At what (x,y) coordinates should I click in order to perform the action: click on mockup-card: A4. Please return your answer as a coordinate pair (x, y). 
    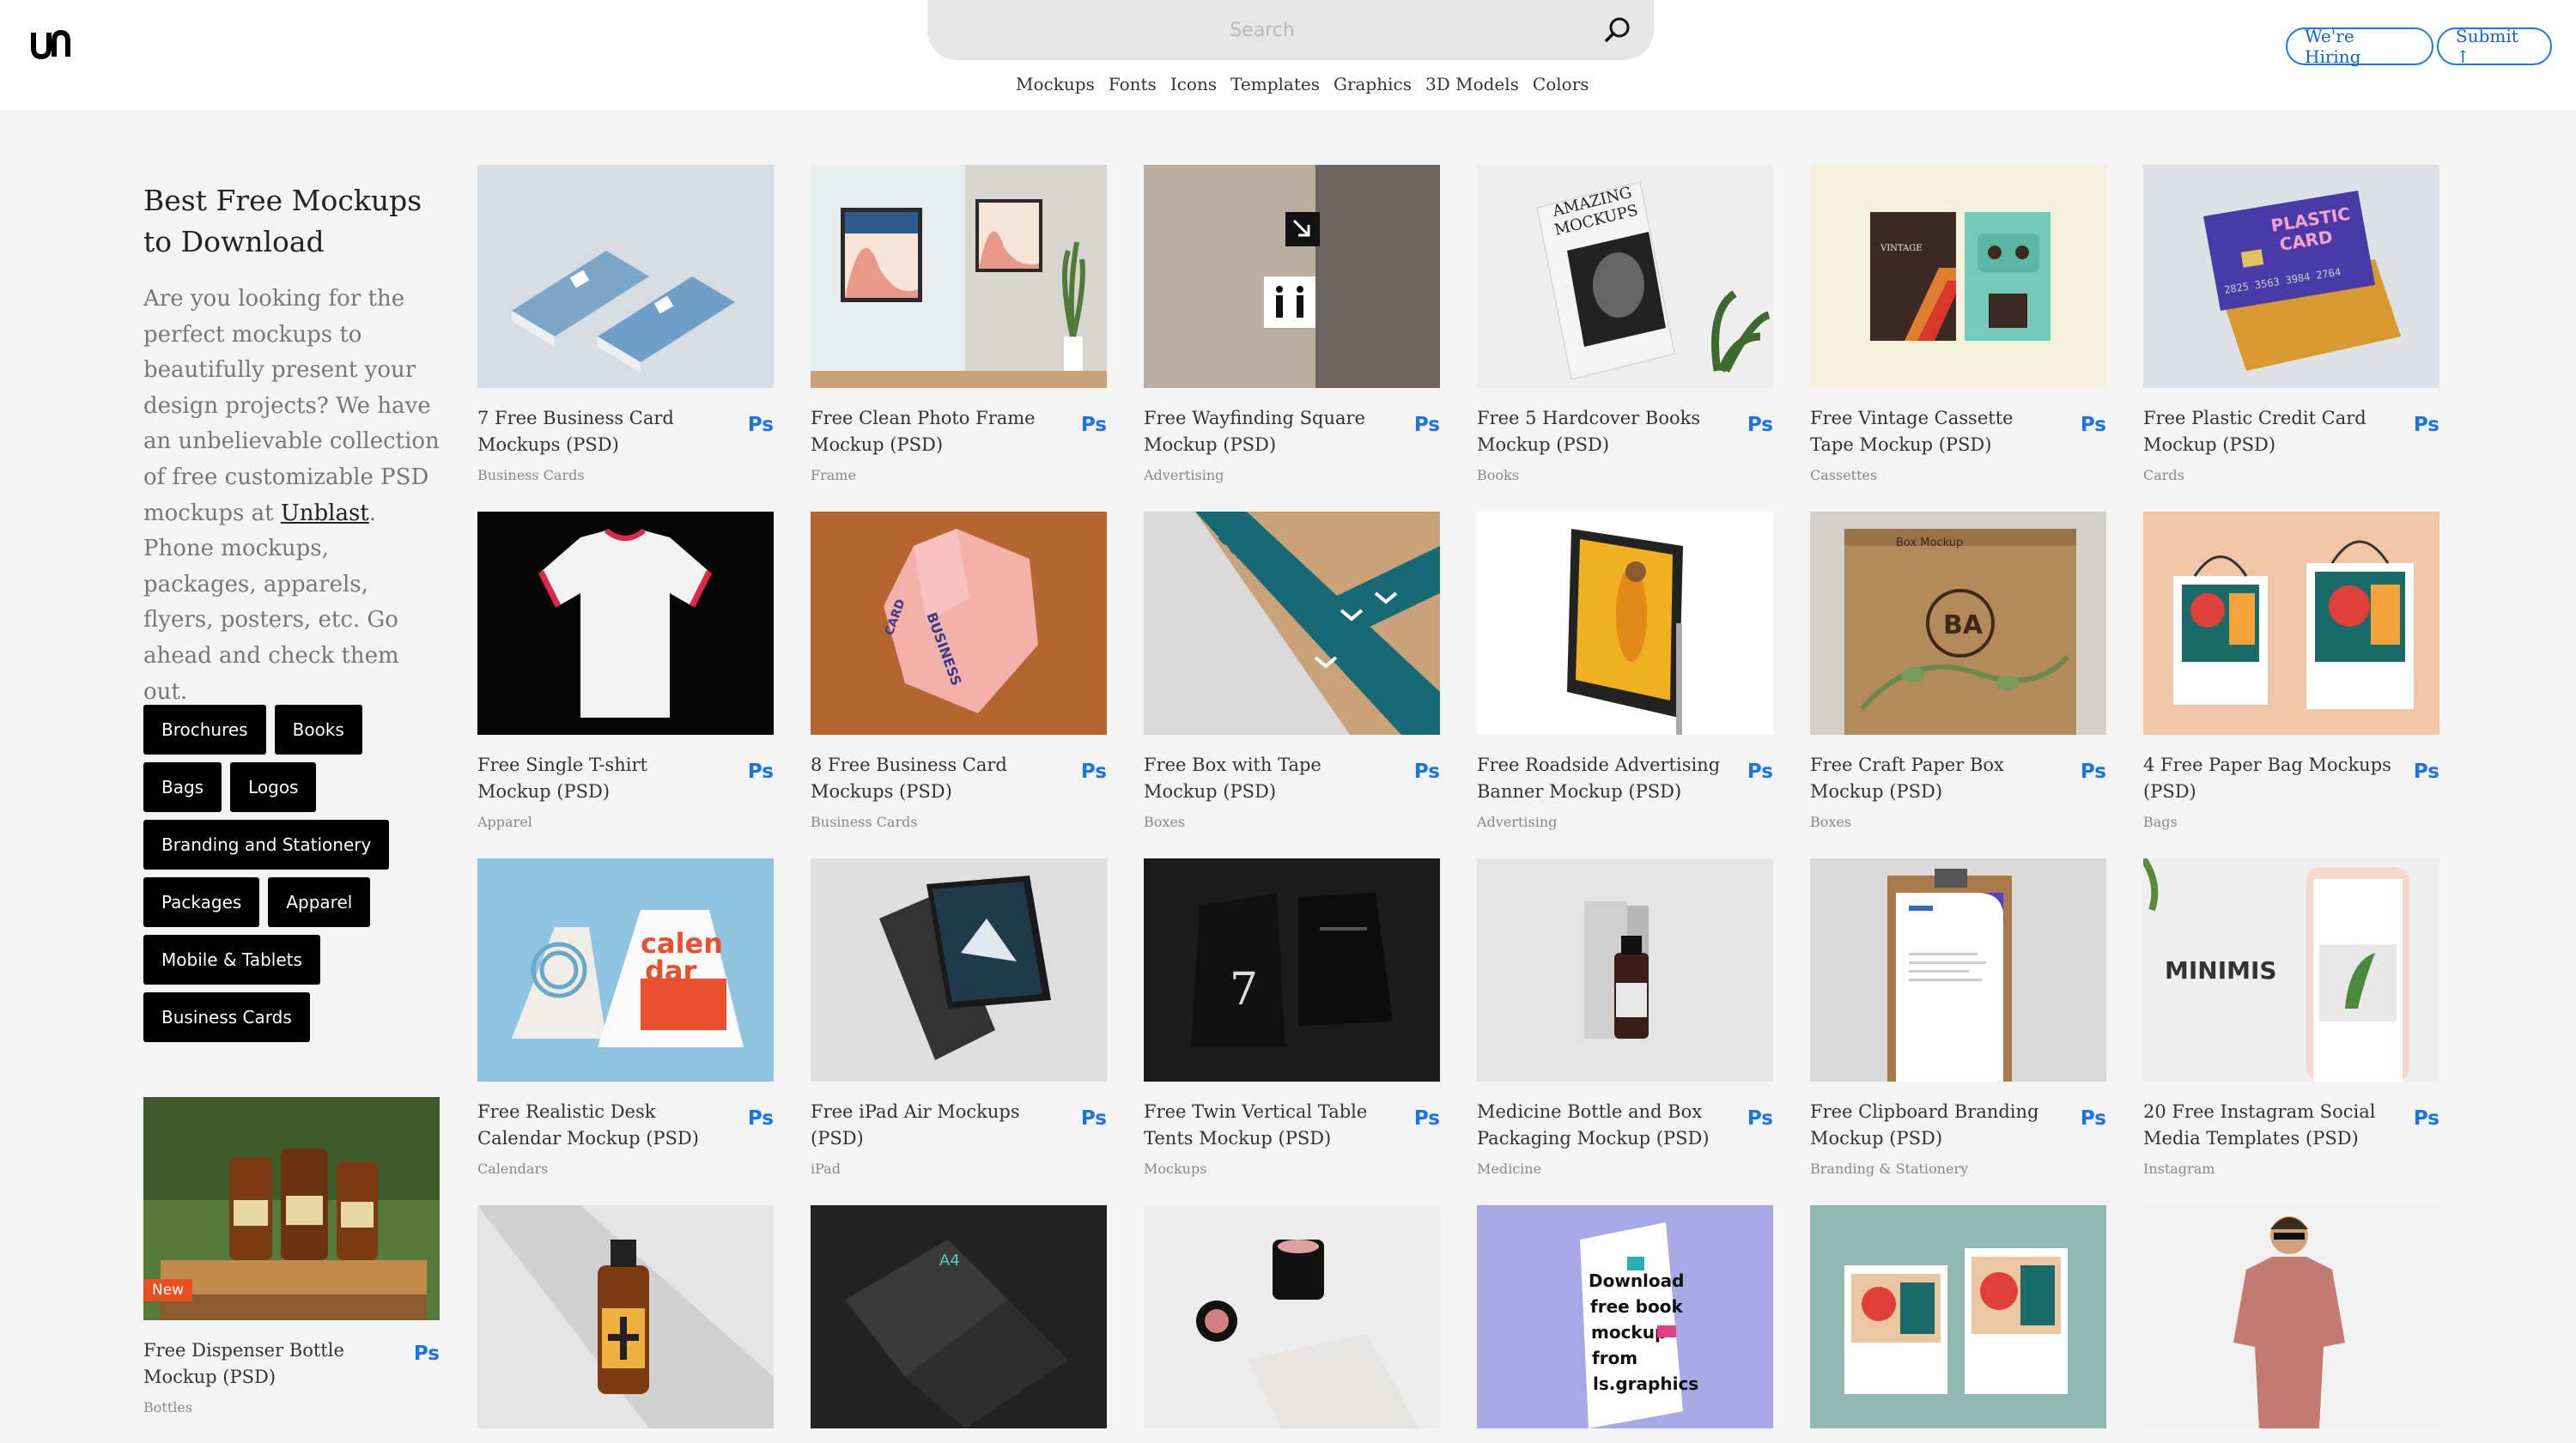
    Looking at the image, I should click on (959, 1316).